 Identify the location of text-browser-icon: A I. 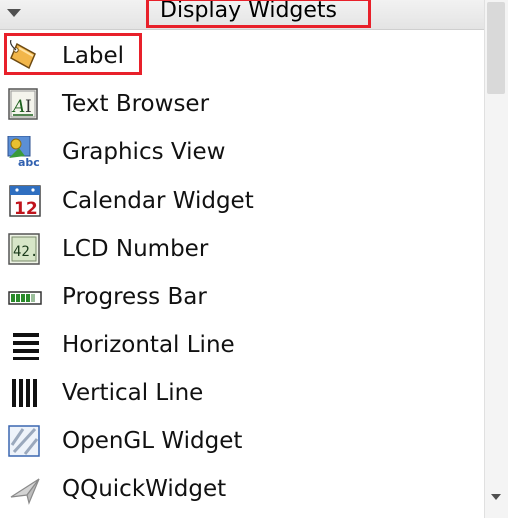
(25, 104).